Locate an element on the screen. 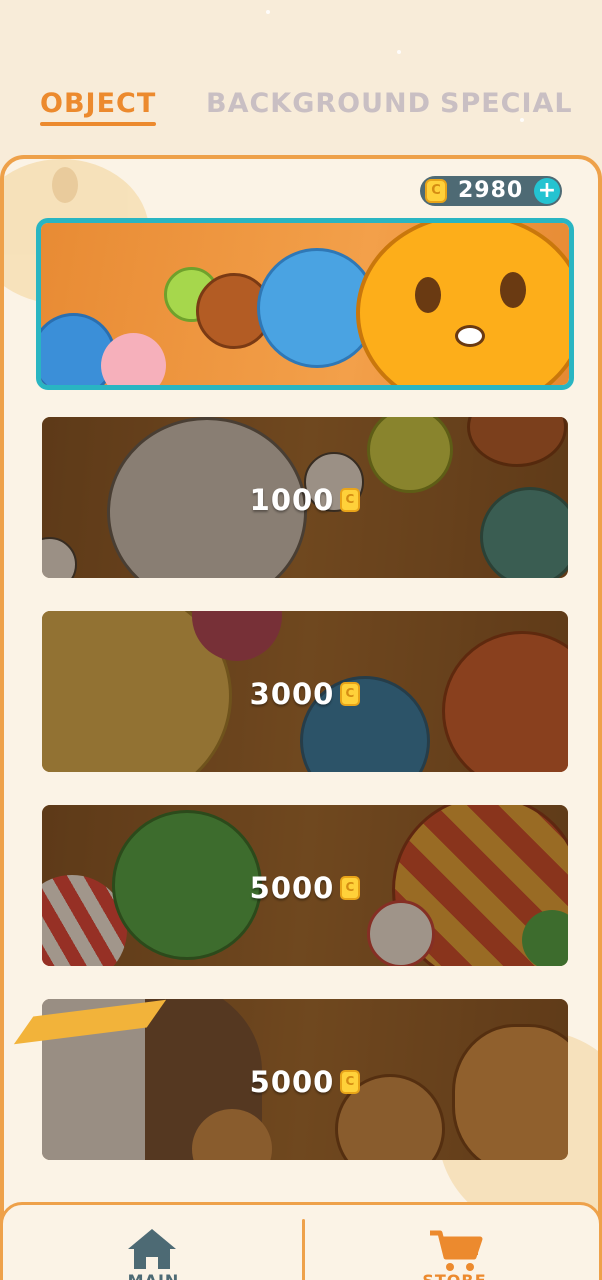 This screenshot has height=1280, width=602. object-pack-planets: 3000 C is located at coordinates (305, 691).